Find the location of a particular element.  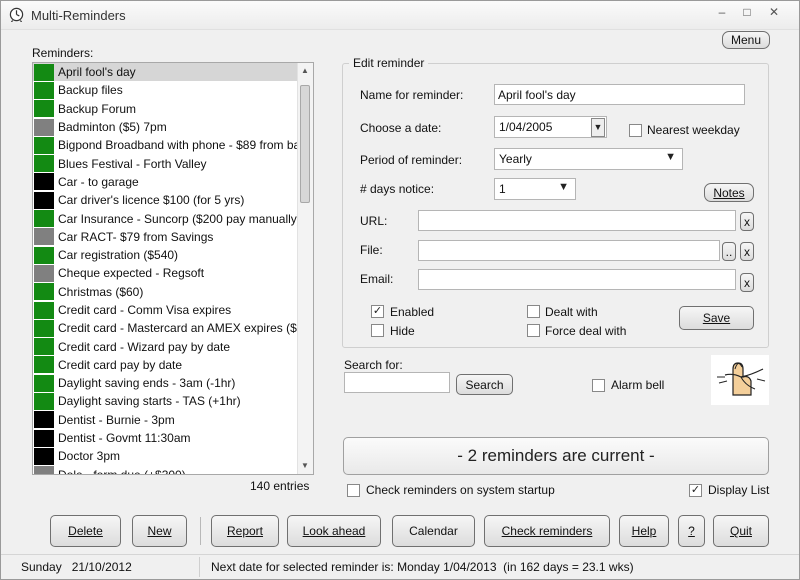

clear-url-button: x is located at coordinates (747, 221).